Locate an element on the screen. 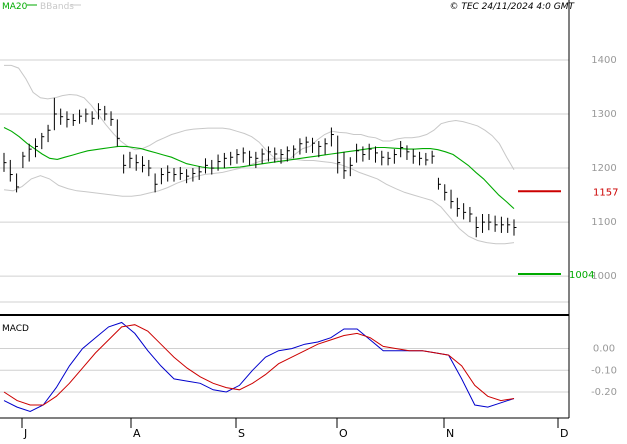 The image size is (627, 444). macd-tick-label: -0.20 is located at coordinates (604, 392).